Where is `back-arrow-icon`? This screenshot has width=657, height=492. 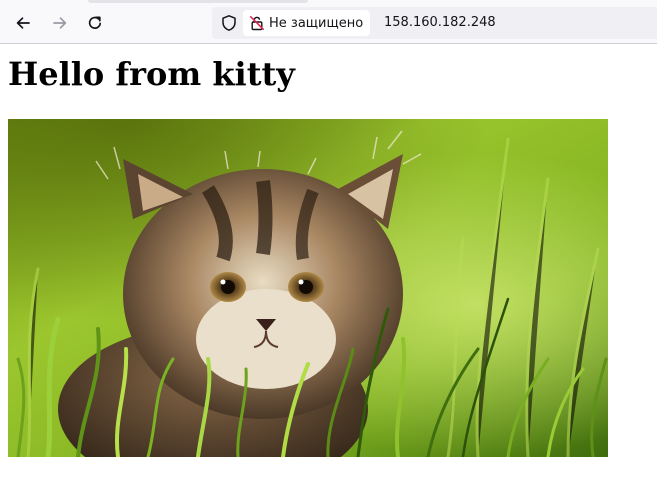
back-arrow-icon is located at coordinates (23, 23).